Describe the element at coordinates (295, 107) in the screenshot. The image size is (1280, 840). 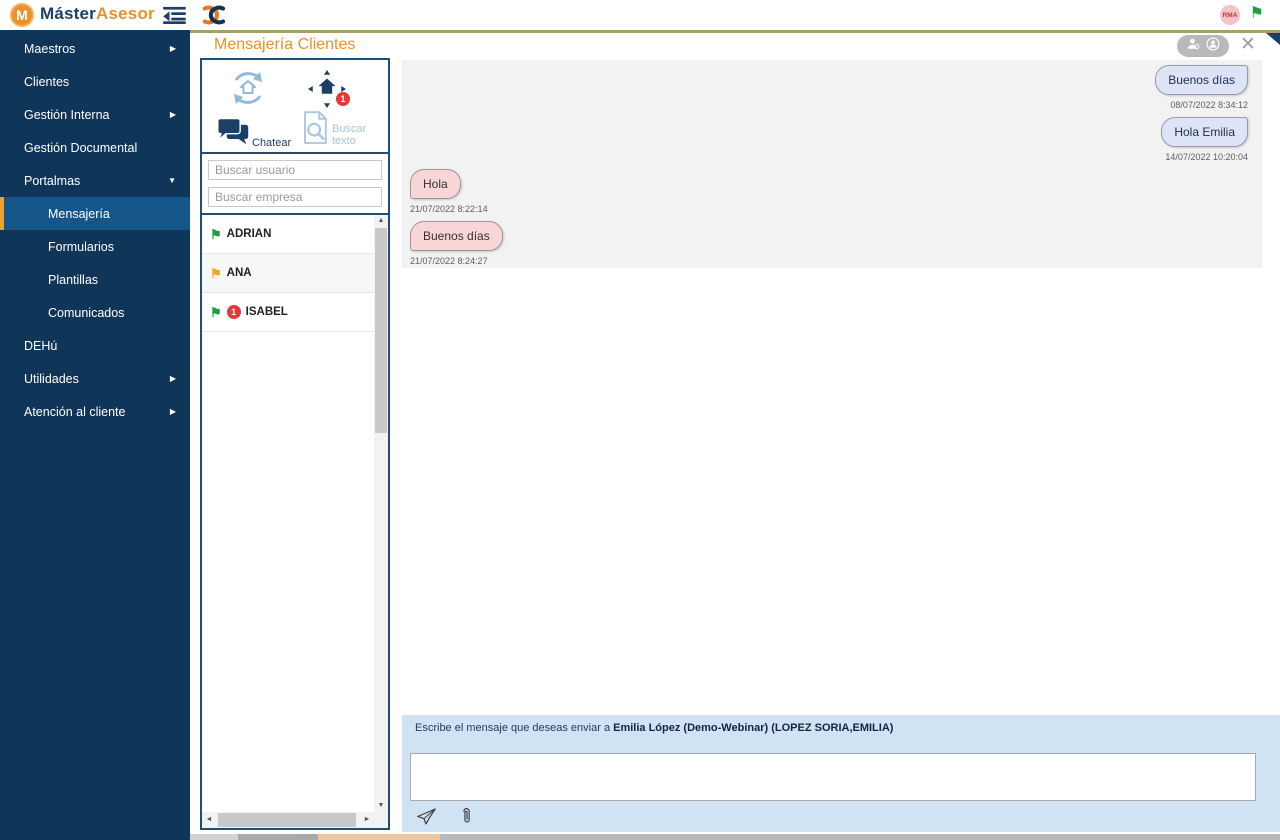
I see `tools-icon-box: 1 Chatear Buscar texto` at that location.